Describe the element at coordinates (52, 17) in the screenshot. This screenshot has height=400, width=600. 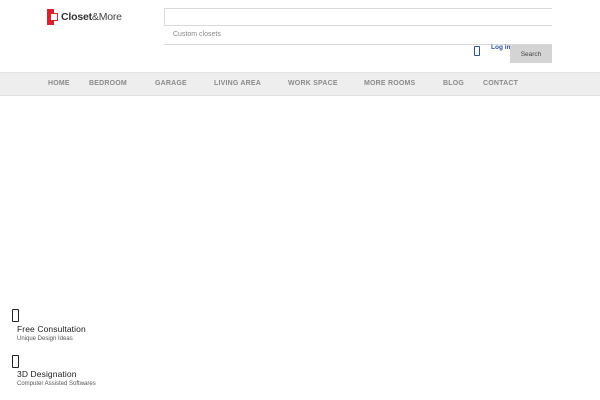
I see `logo-mark-icon` at that location.